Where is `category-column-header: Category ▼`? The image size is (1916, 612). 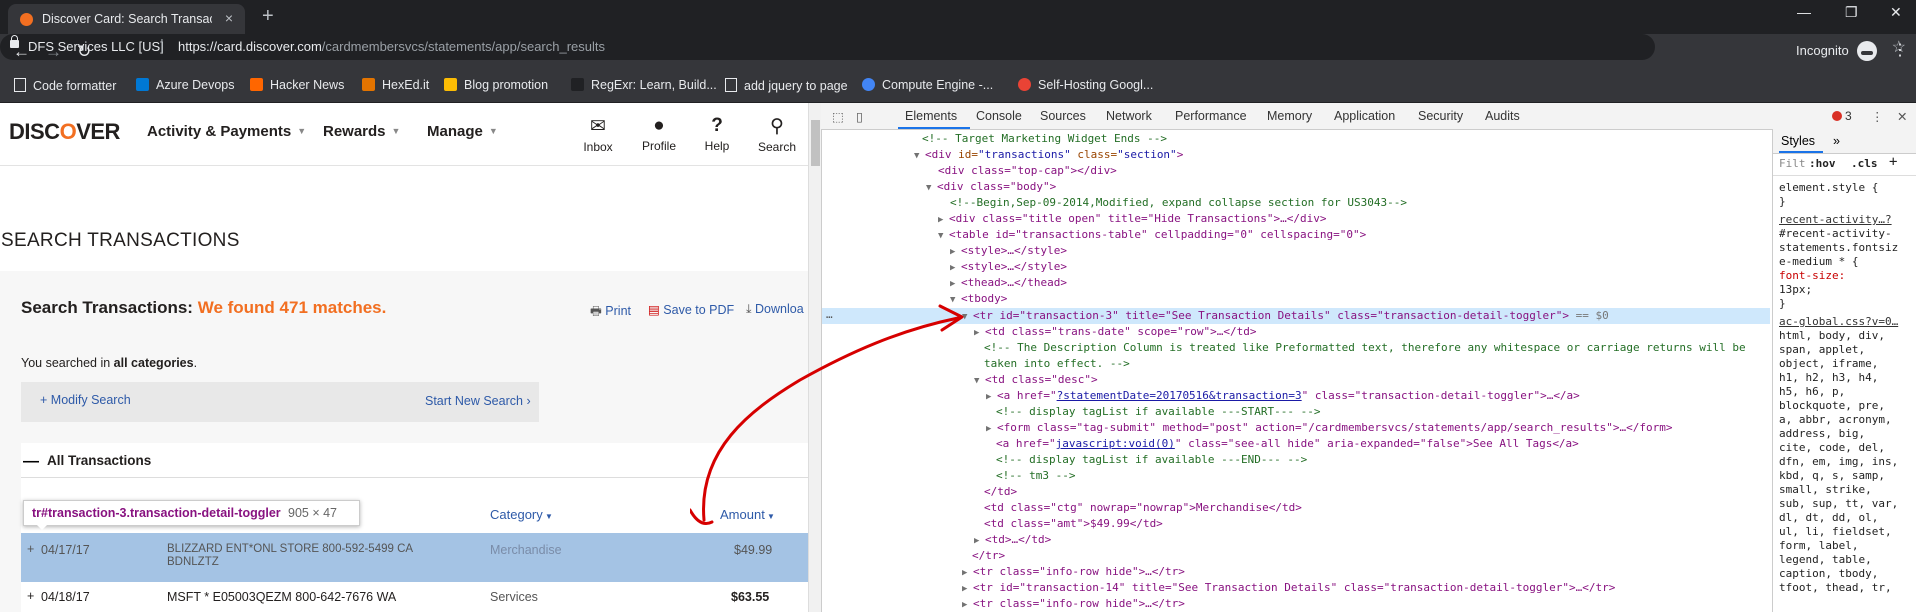
category-column-header: Category ▼ is located at coordinates (521, 514).